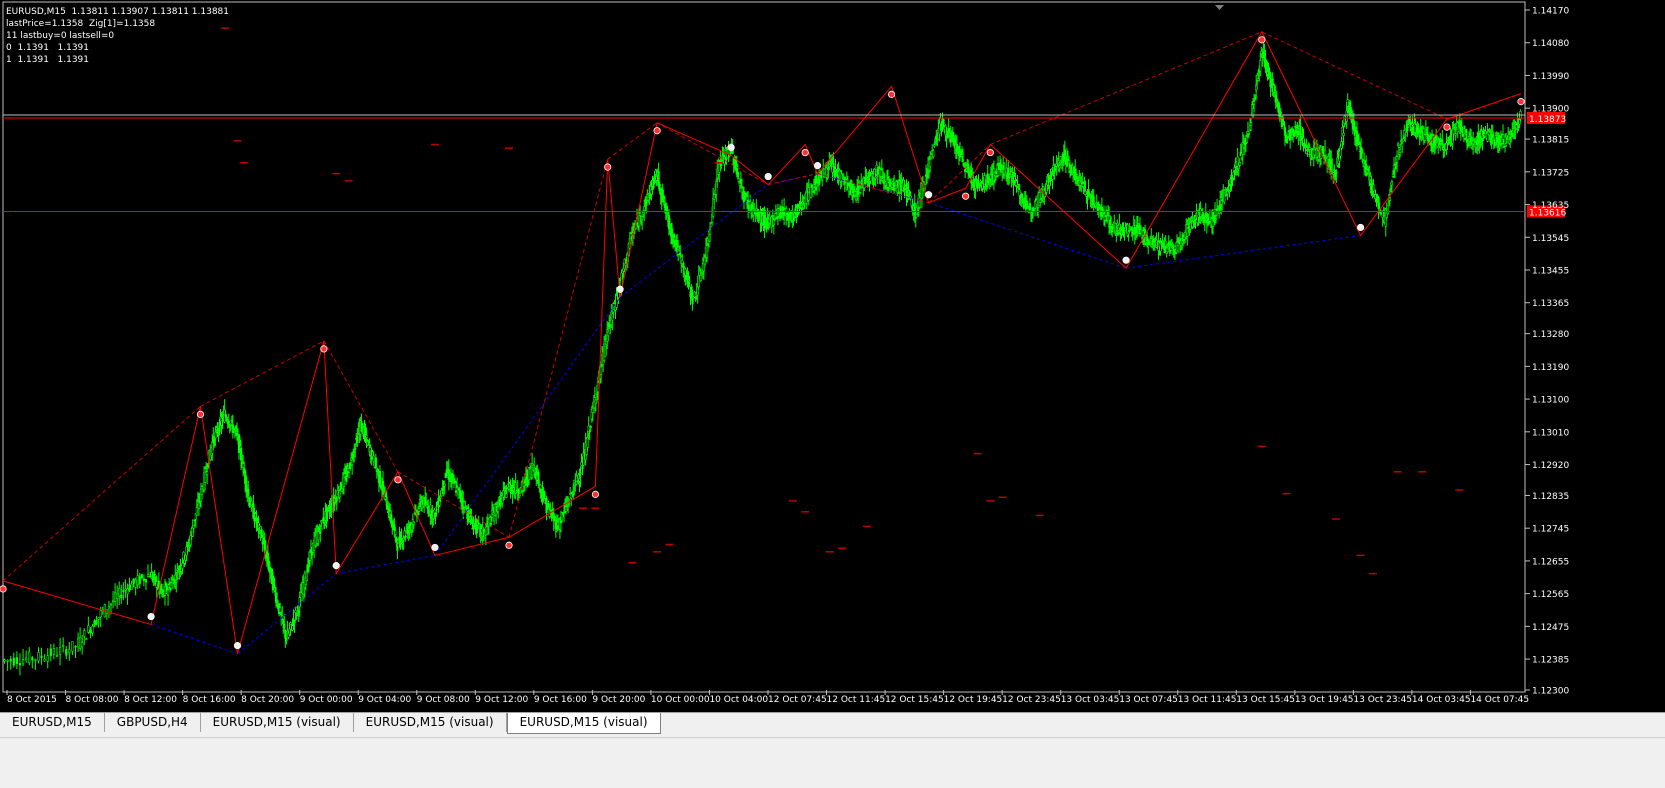 Image resolution: width=1665 pixels, height=788 pixels. I want to click on x-tick-label: 12 Oct 23:45, so click(1031, 700).